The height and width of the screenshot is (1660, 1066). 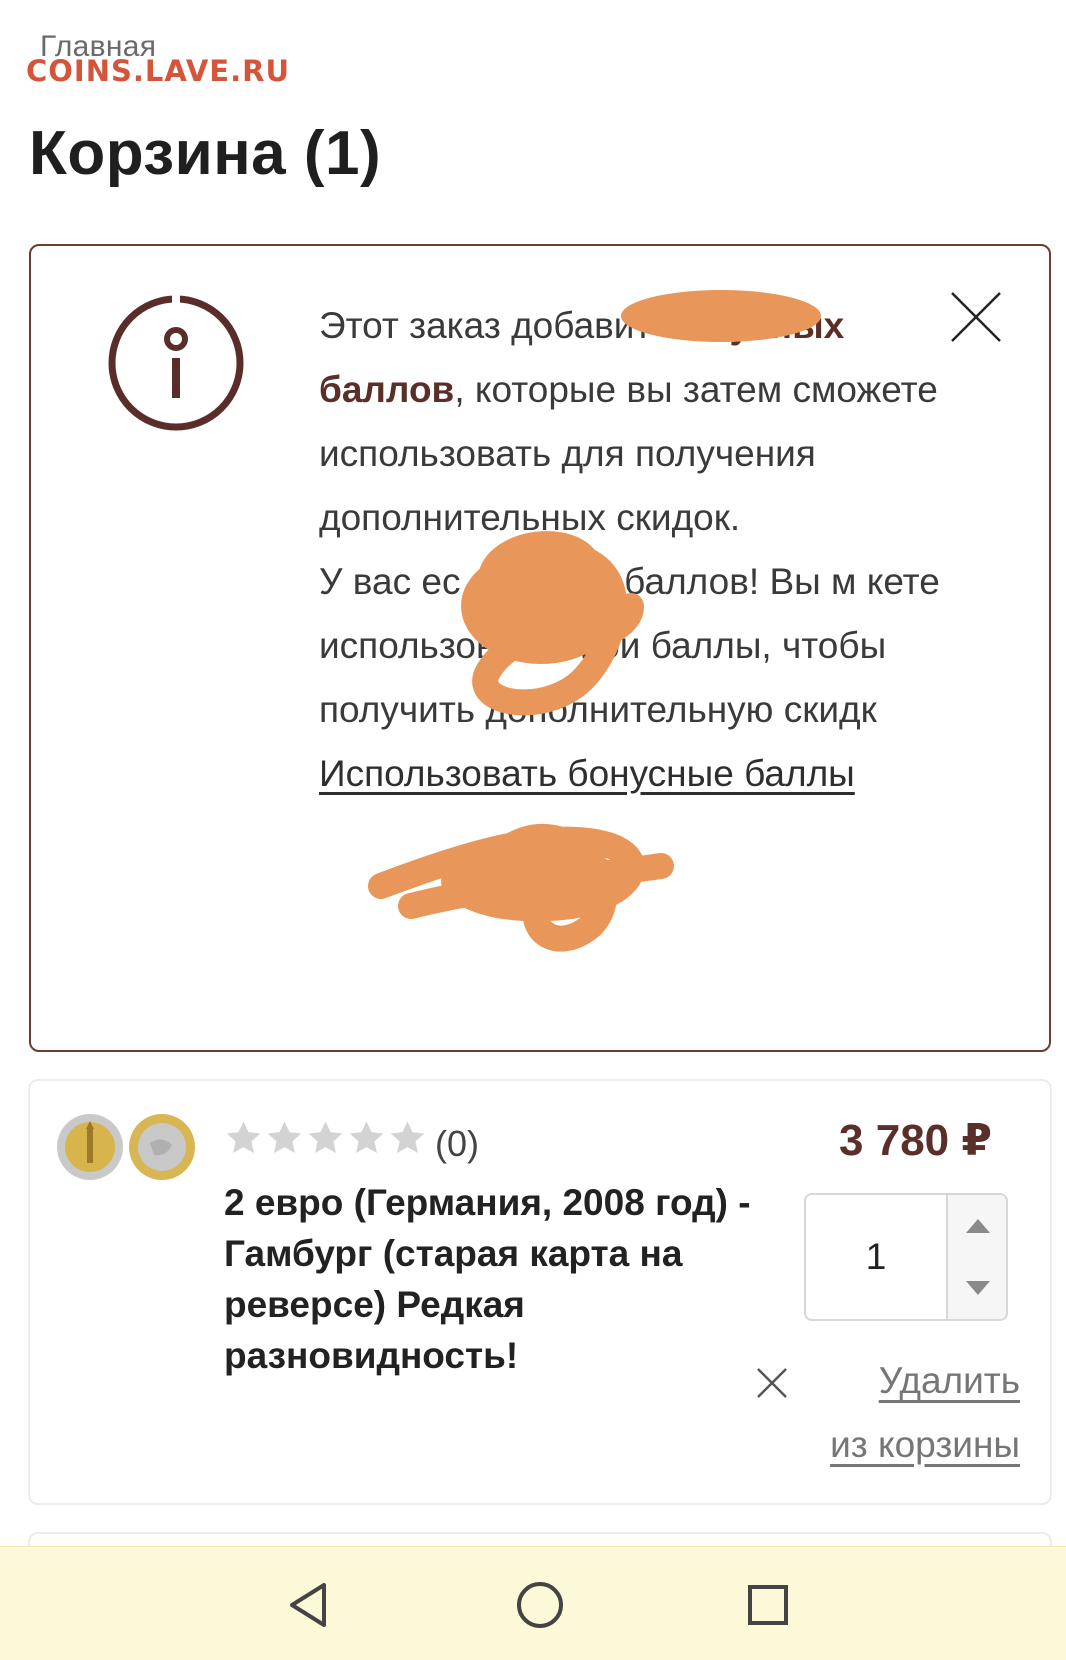 What do you see at coordinates (162, 1147) in the screenshot?
I see `coin-reverse-image` at bounding box center [162, 1147].